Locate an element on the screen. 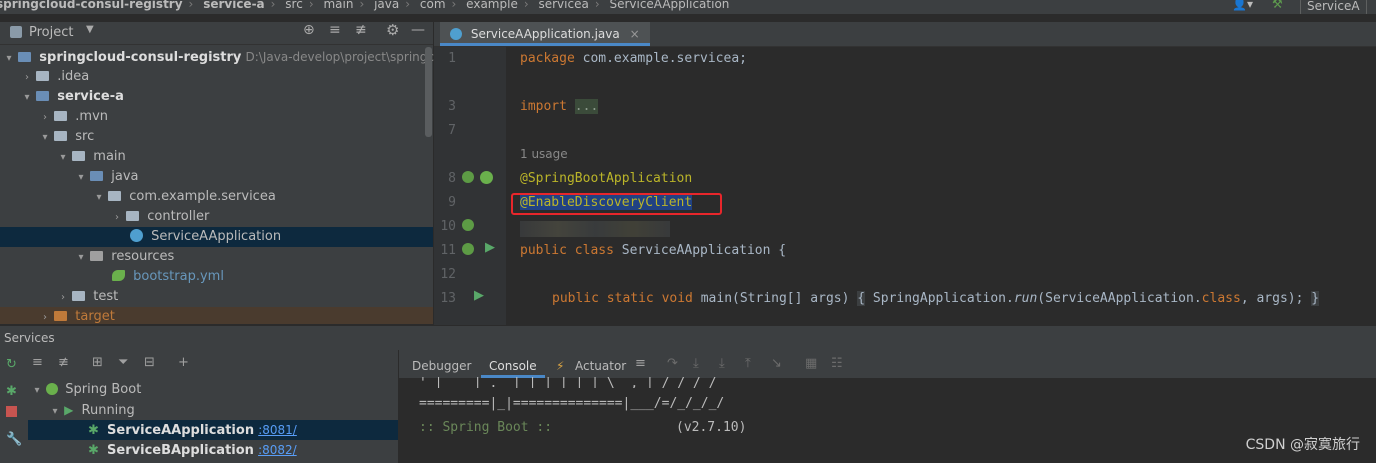  project-view-icon is located at coordinates (16, 32).